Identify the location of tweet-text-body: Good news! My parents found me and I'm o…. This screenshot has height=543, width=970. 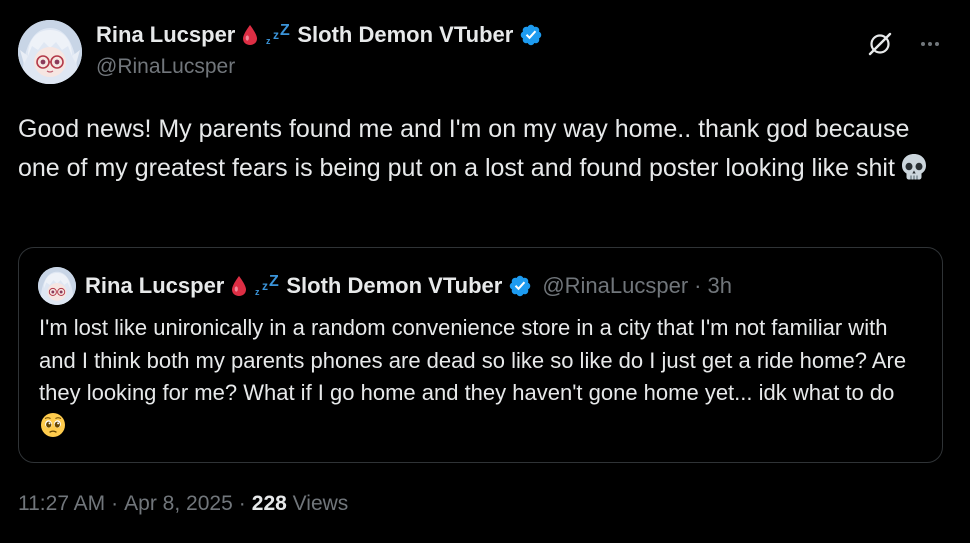
(464, 148).